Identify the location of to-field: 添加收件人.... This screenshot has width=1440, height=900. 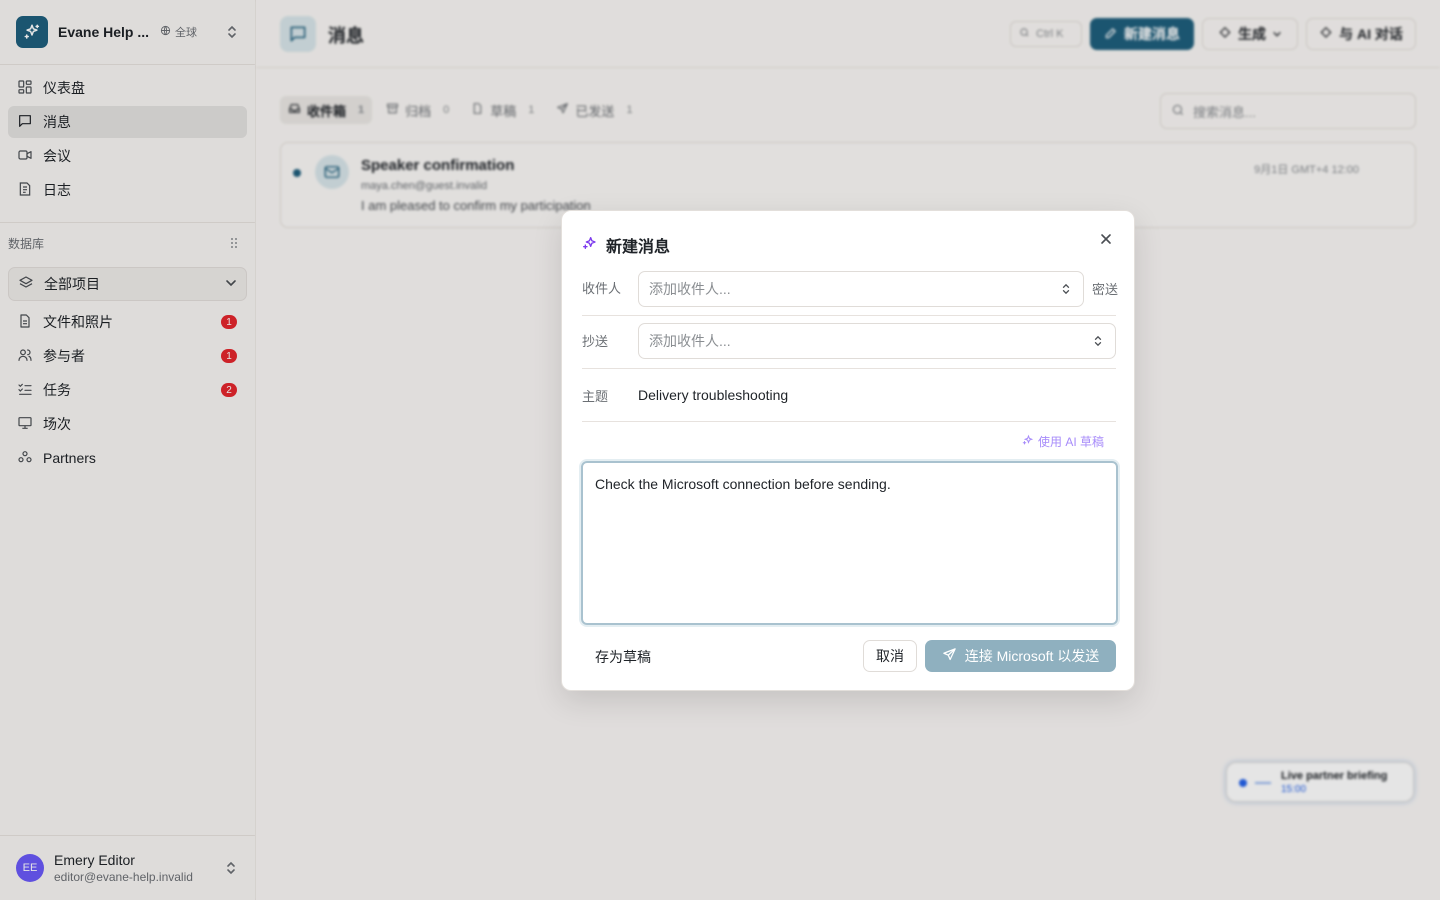
(861, 289).